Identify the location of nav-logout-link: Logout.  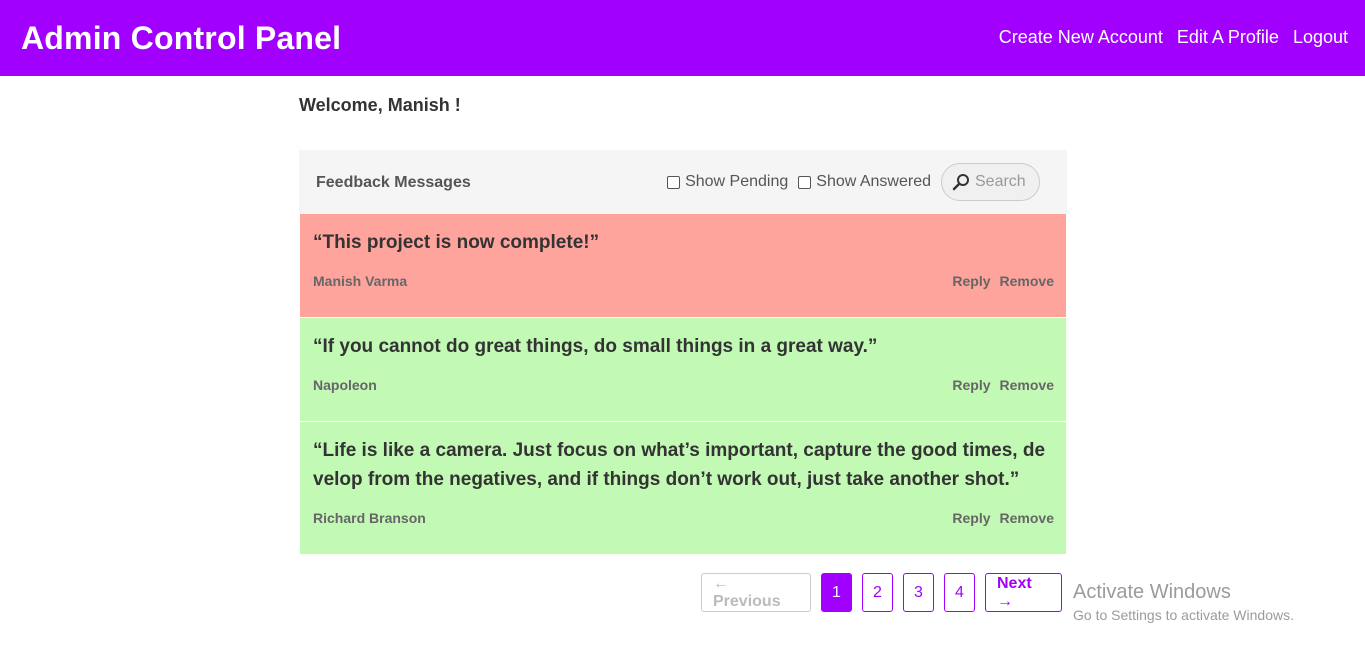
(1320, 37).